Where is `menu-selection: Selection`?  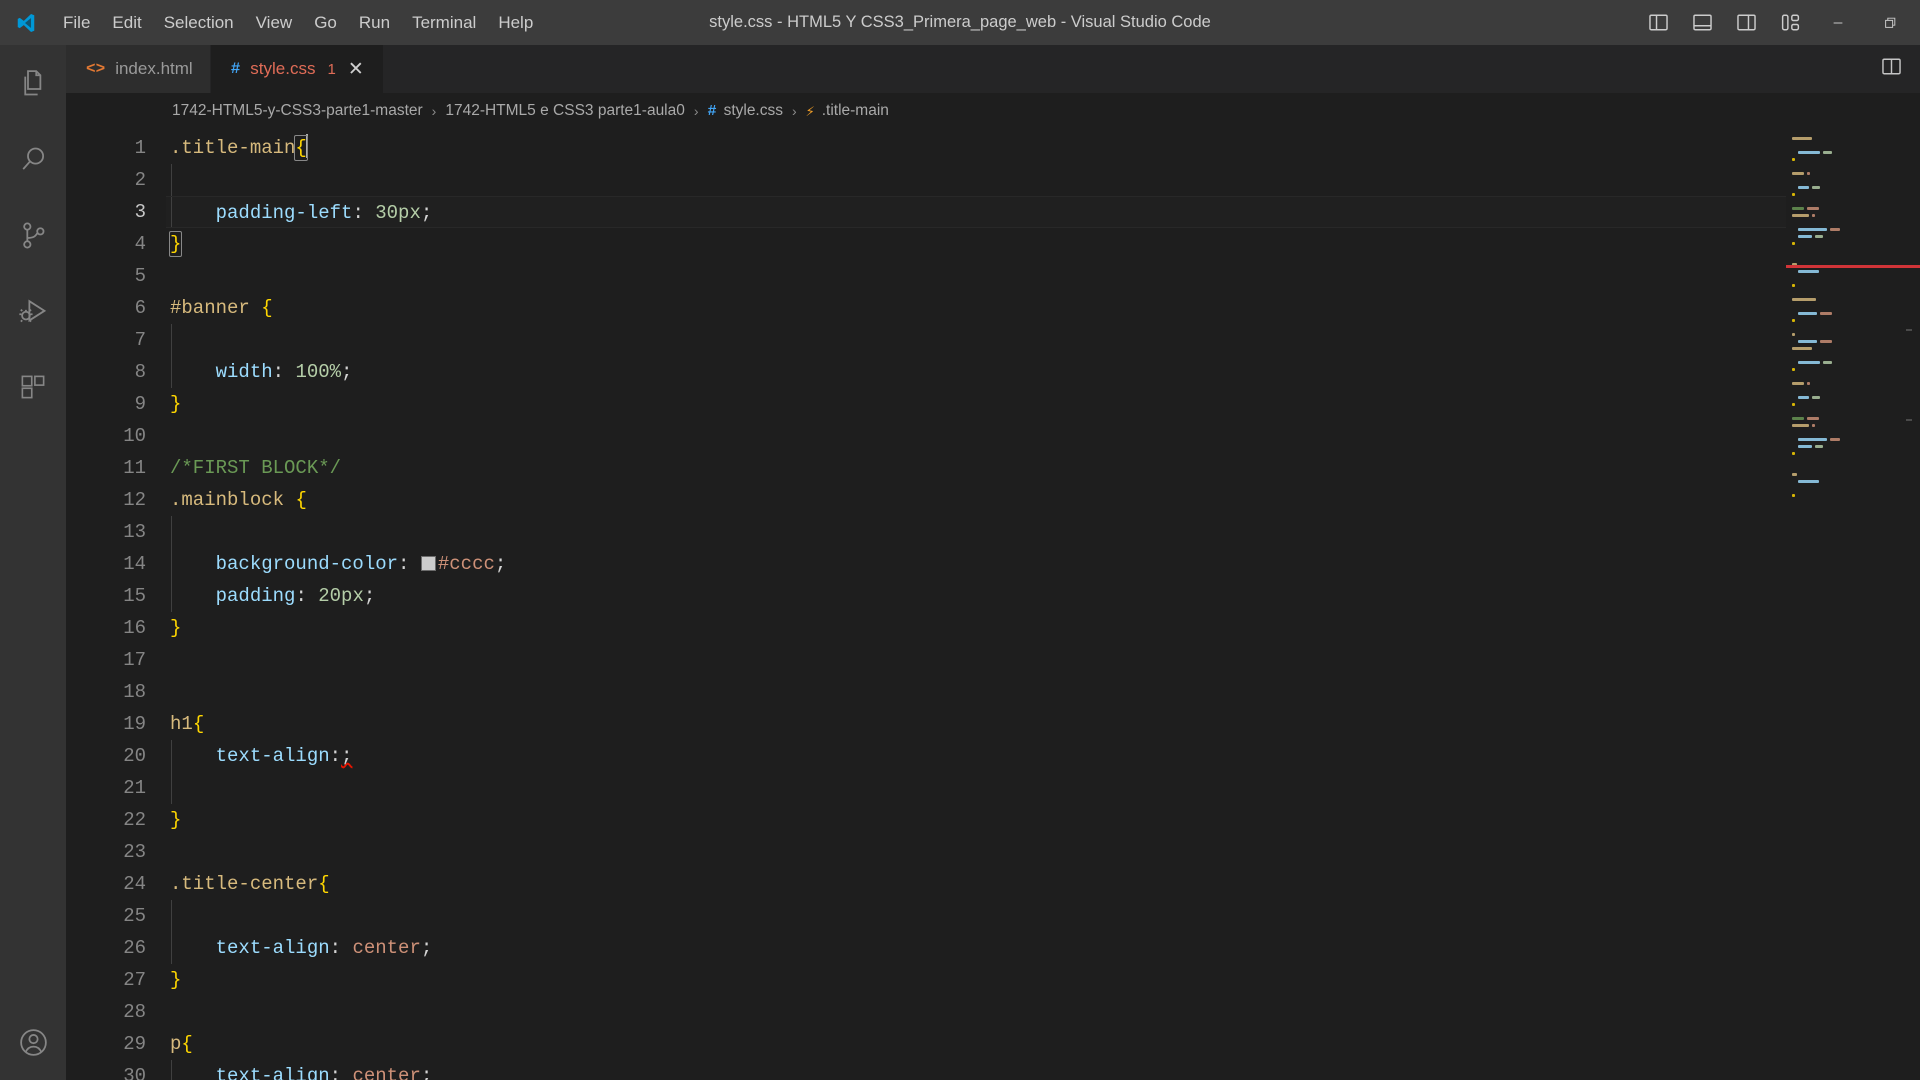 menu-selection: Selection is located at coordinates (199, 23).